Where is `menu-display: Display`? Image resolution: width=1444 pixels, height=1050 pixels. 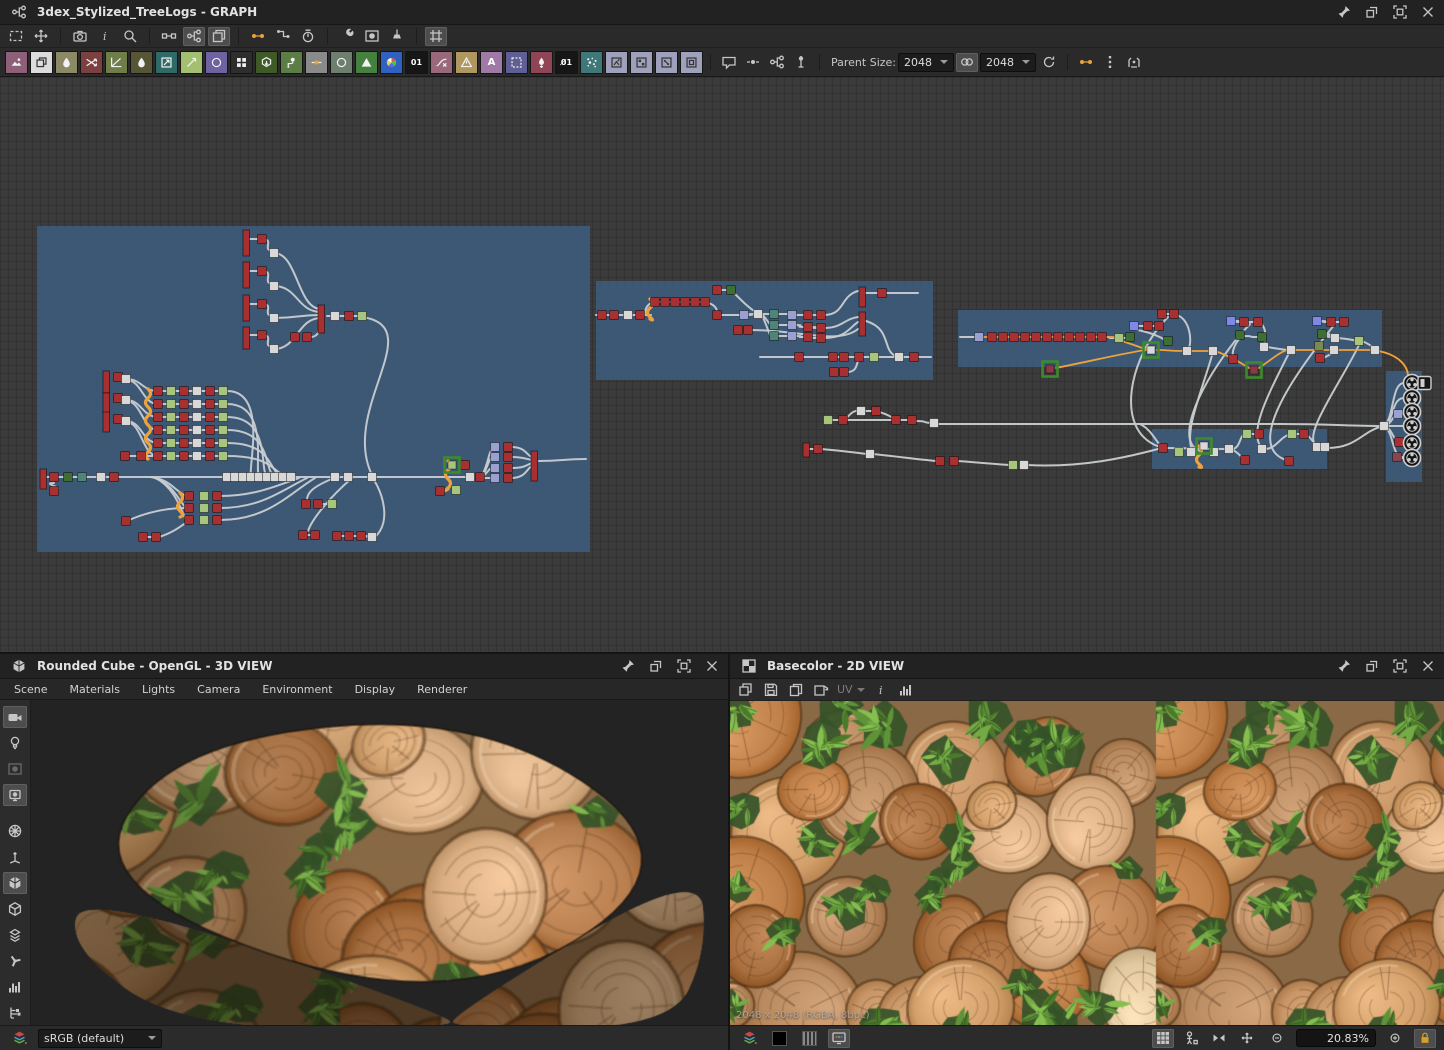 menu-display: Display is located at coordinates (375, 689).